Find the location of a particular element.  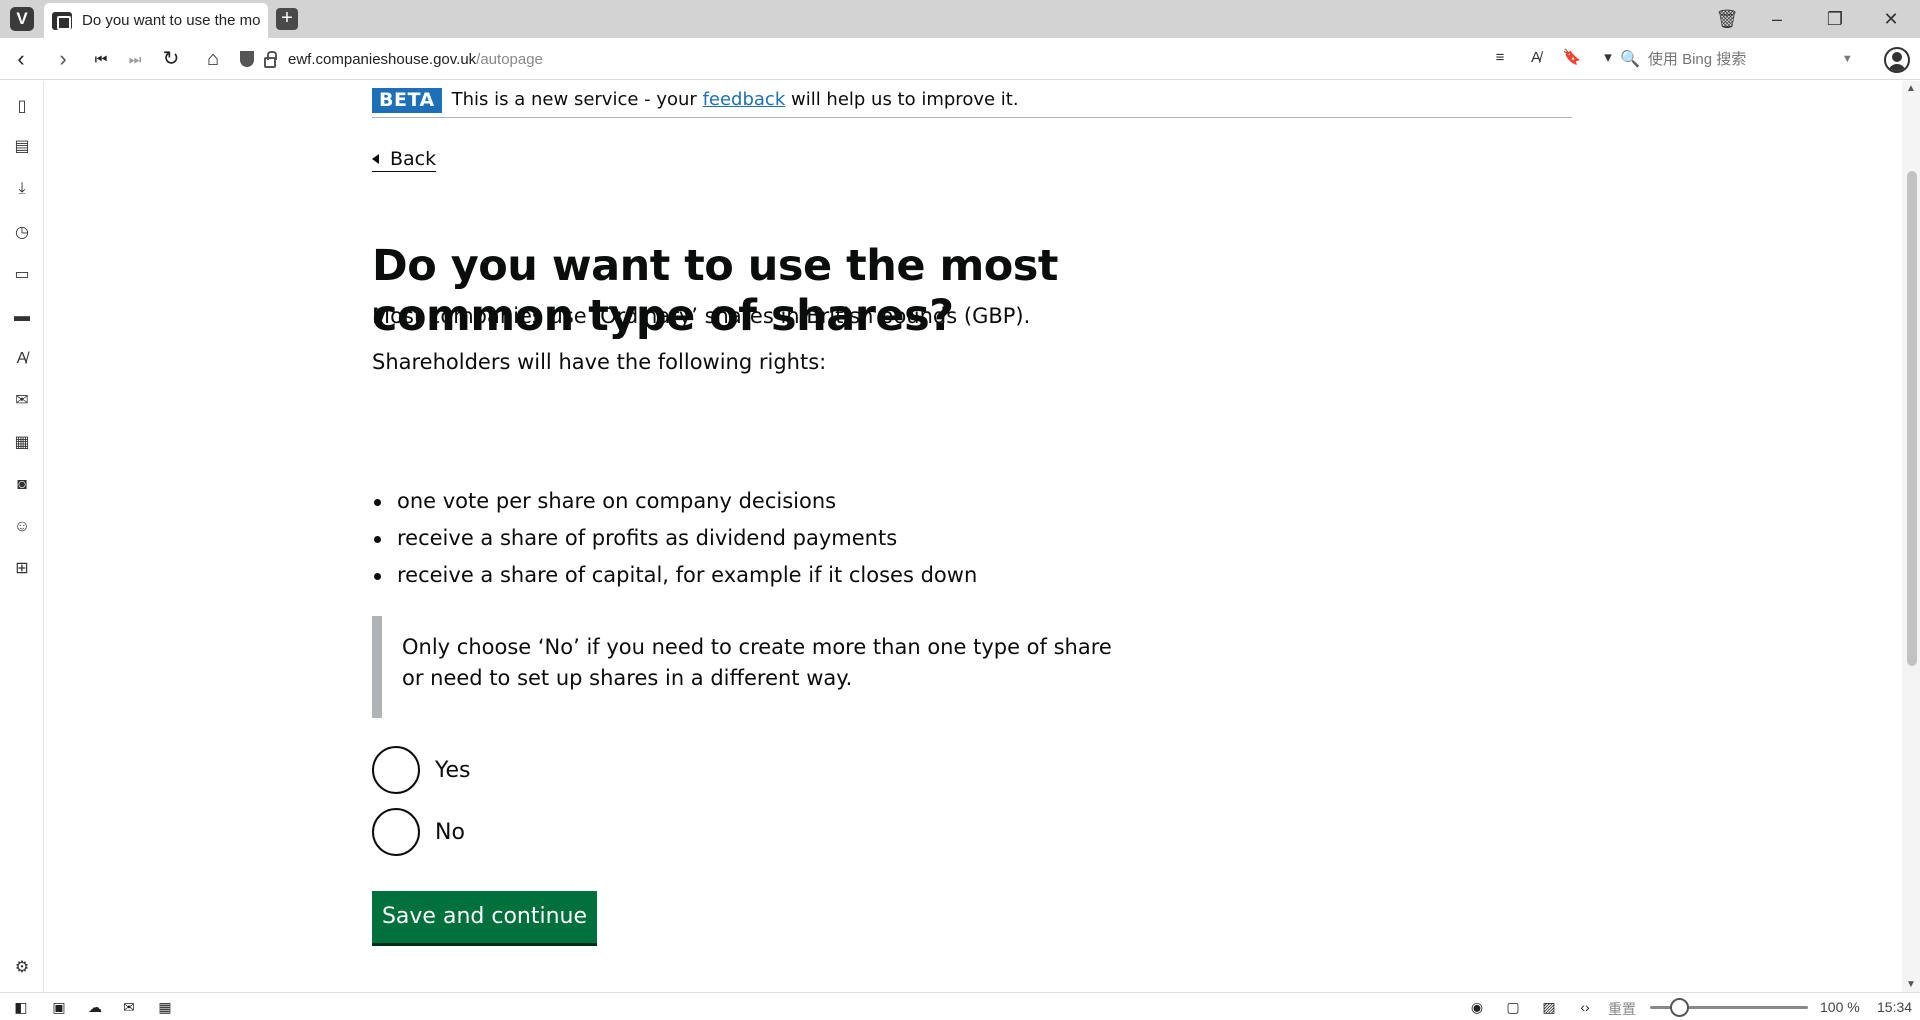

radio-option-yes: Yes is located at coordinates (421, 770).